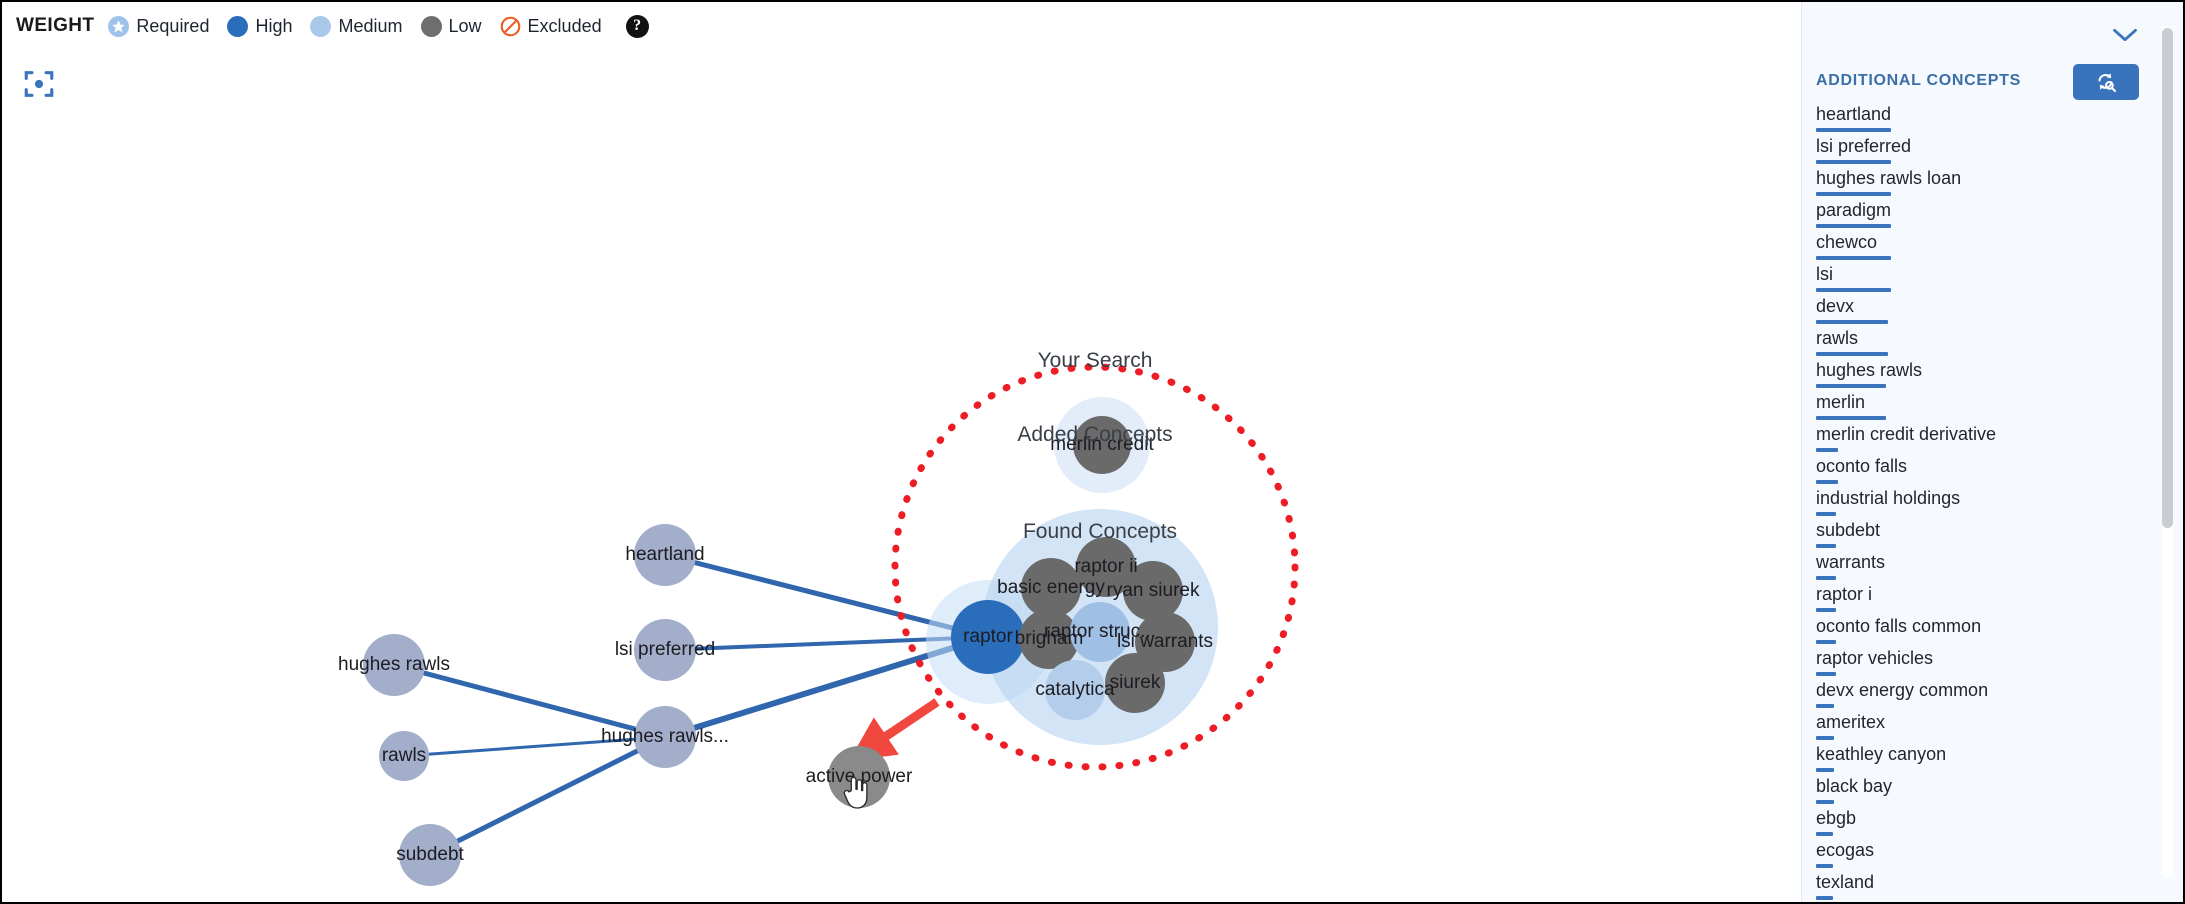 This screenshot has width=2185, height=904. Describe the element at coordinates (1824, 274) in the screenshot. I see `concept-label: lsi` at that location.